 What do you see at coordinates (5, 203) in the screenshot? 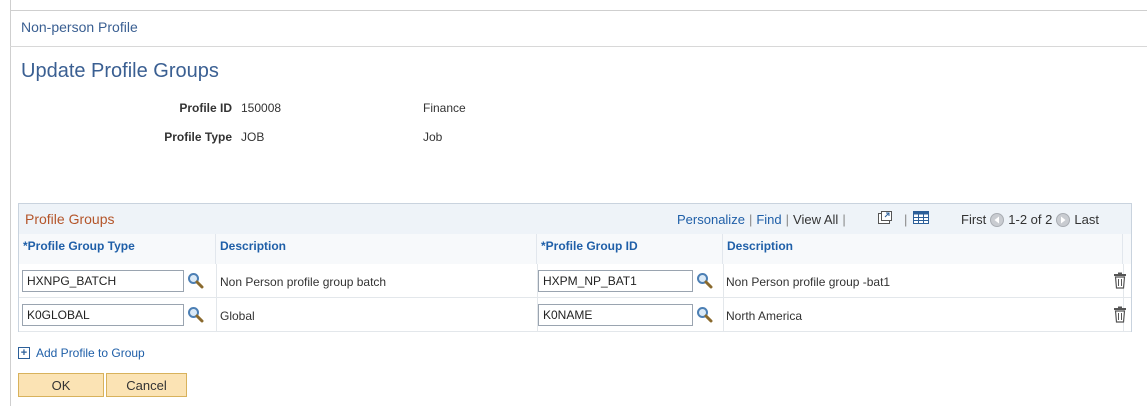
I see `window-frame-left` at bounding box center [5, 203].